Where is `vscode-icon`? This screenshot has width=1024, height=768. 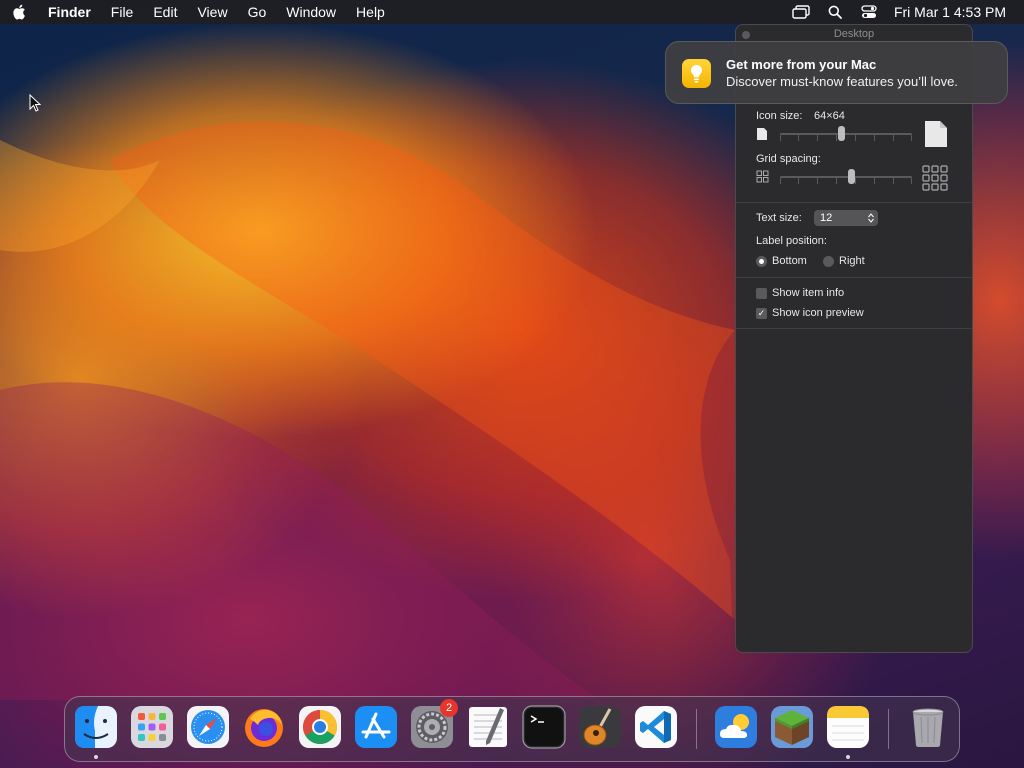 vscode-icon is located at coordinates (656, 727).